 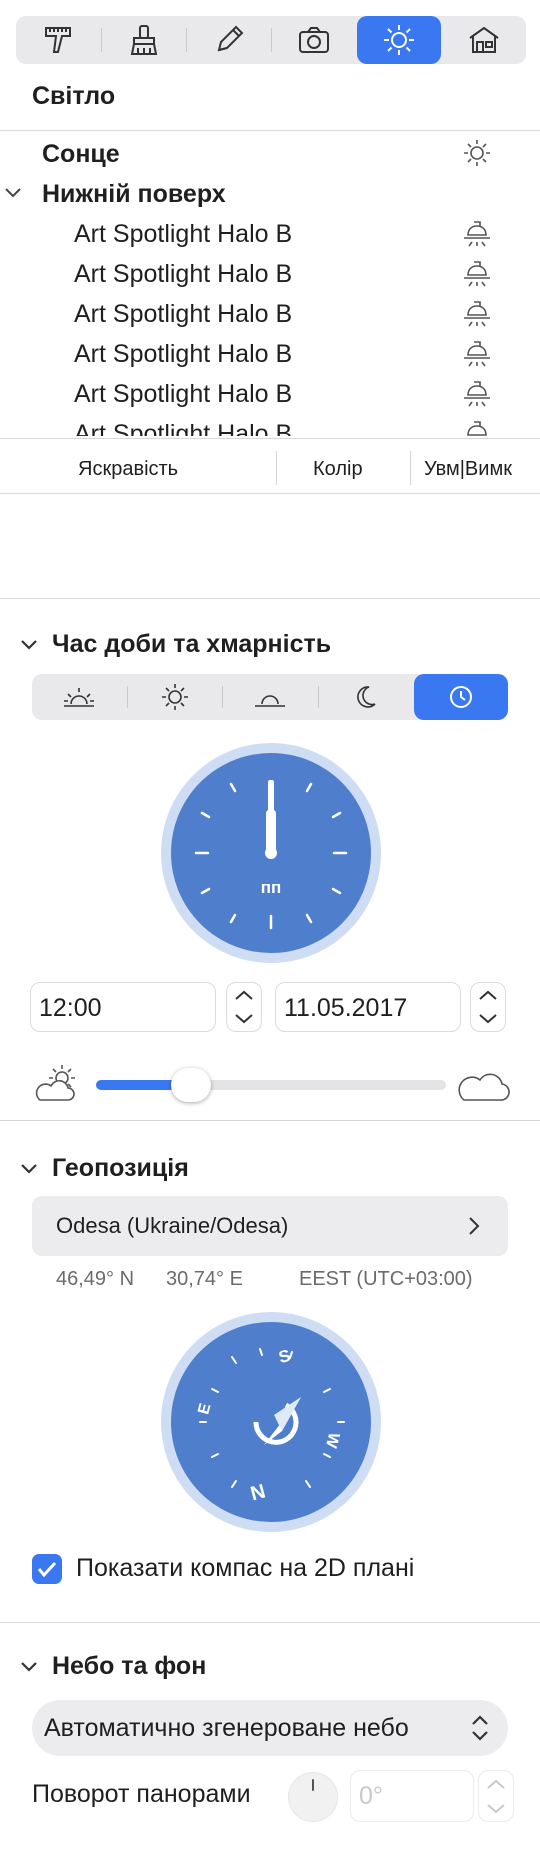 I want to click on panel-title: Світло, so click(x=74, y=96).